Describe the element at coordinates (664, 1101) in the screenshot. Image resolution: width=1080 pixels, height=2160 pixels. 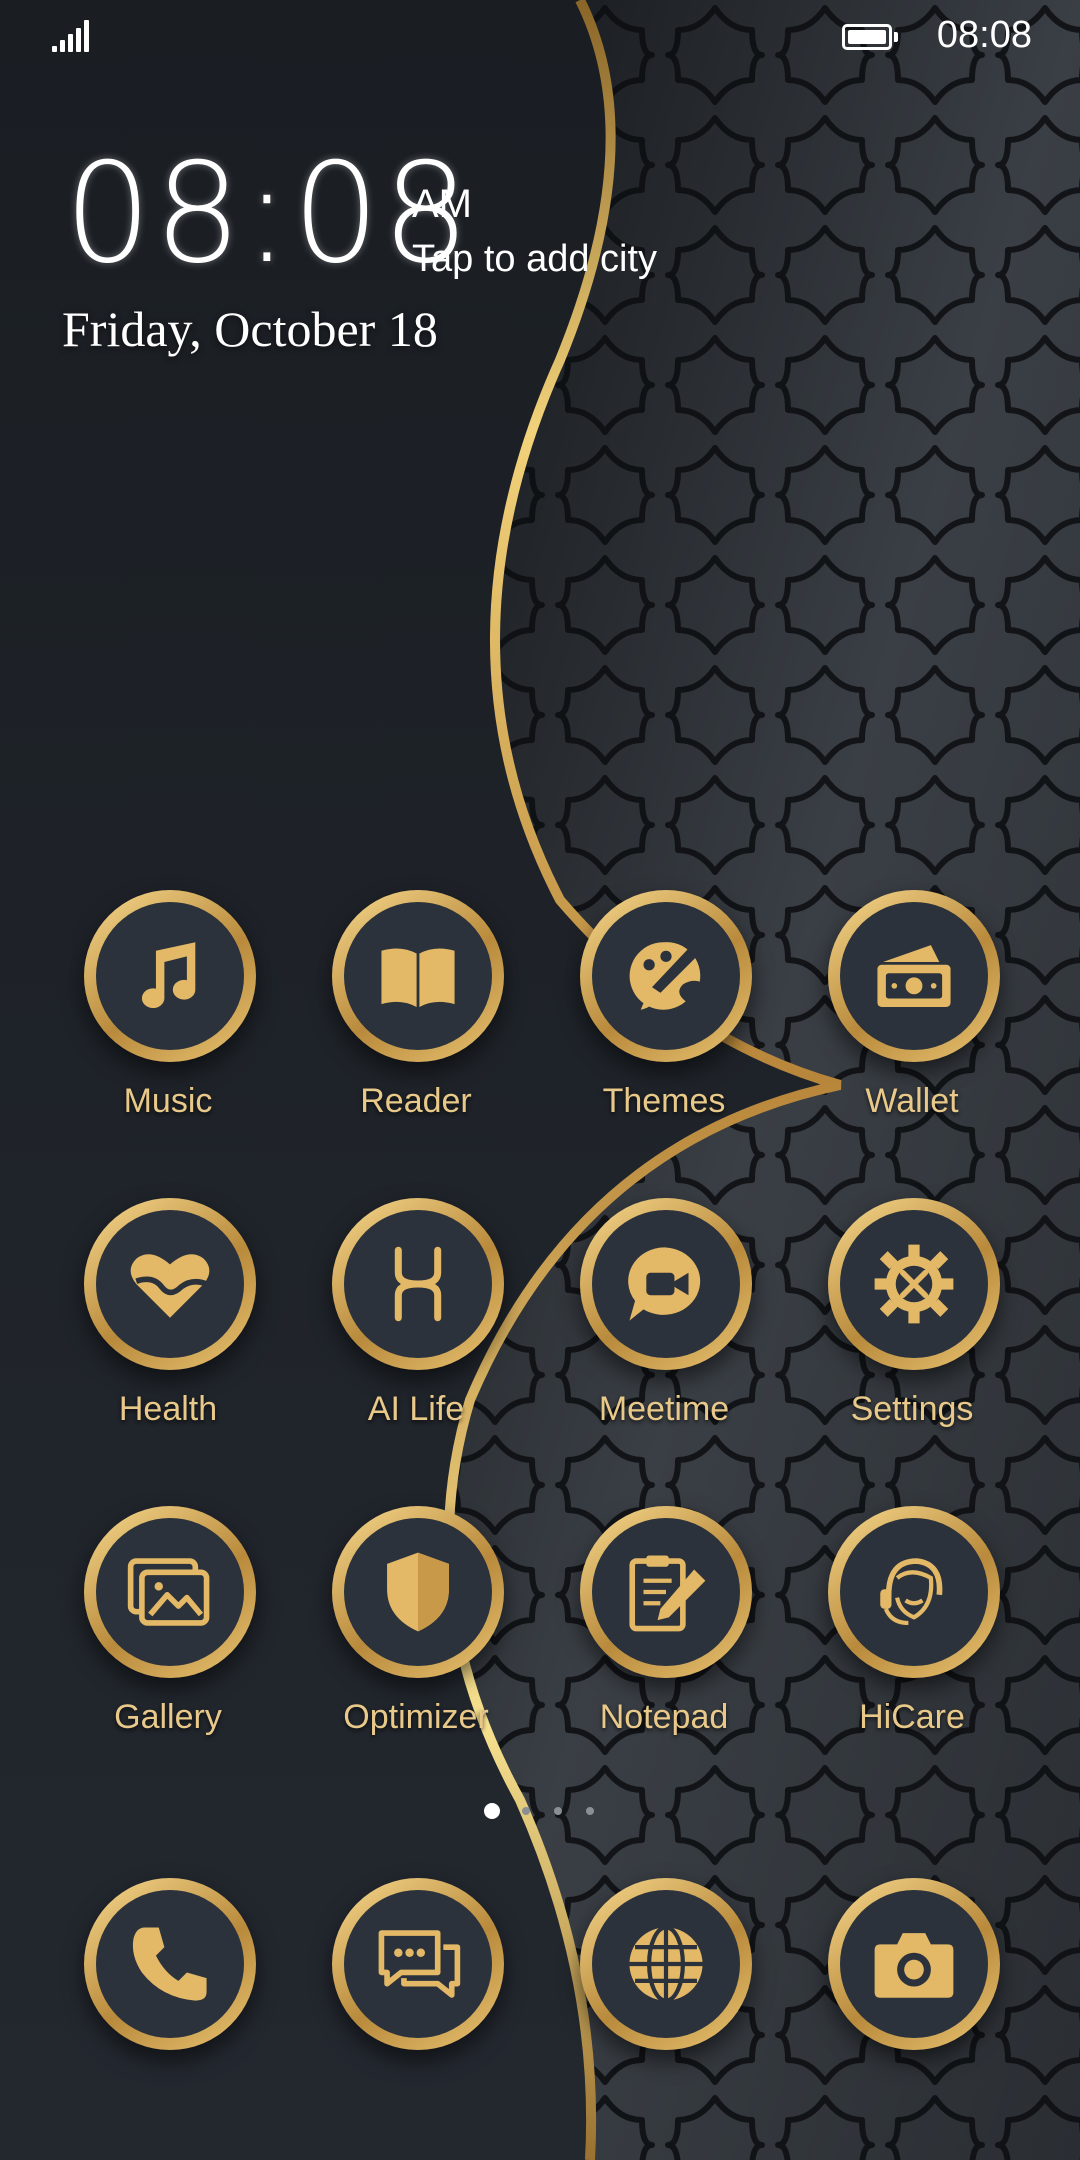
I see `app-label: Themes` at that location.